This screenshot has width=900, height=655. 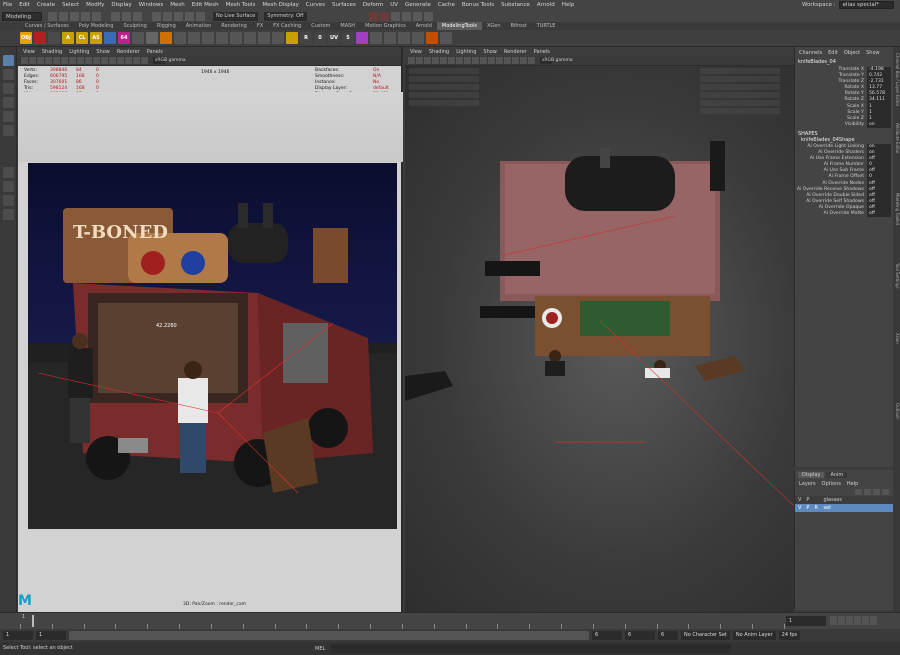 What do you see at coordinates (120, 60) in the screenshot?
I see `shadows-icon` at bounding box center [120, 60].